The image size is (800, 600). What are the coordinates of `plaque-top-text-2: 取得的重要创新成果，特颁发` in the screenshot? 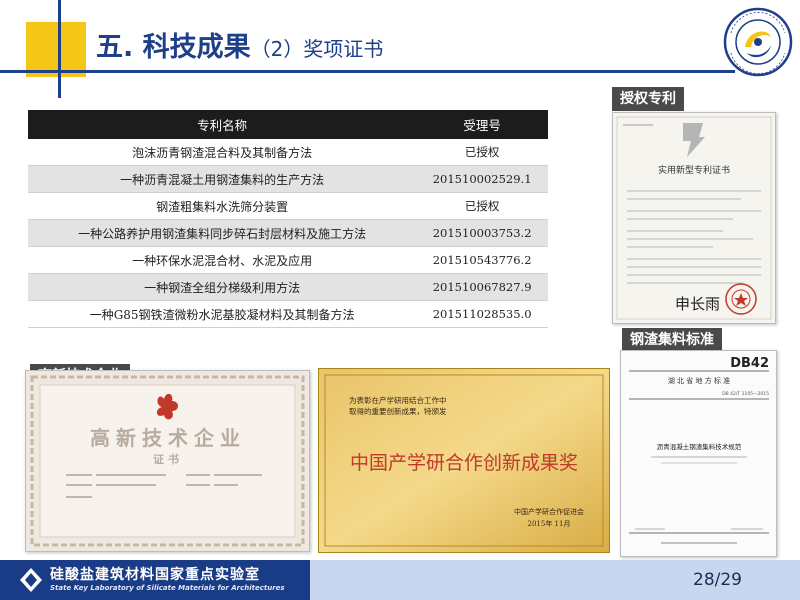 It's located at (398, 411).